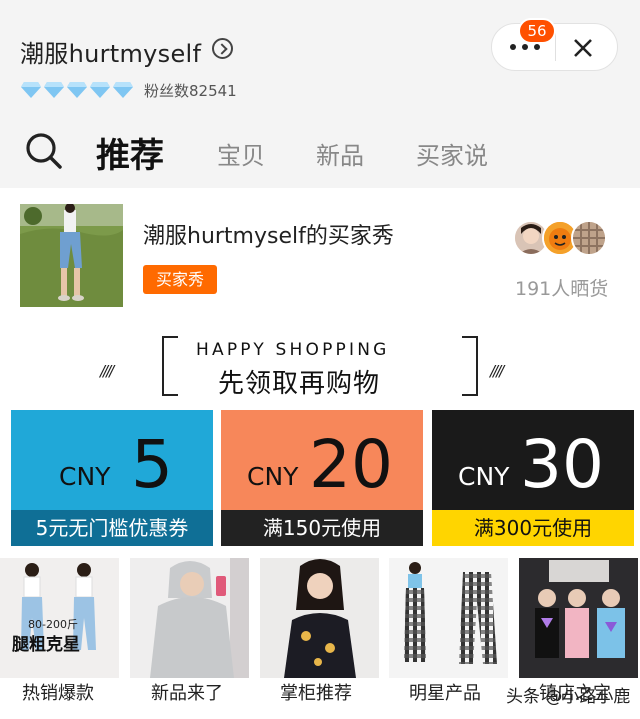 Image resolution: width=640 pixels, height=719 pixels. What do you see at coordinates (340, 153) in the screenshot?
I see `tab-new-items: 新品` at bounding box center [340, 153].